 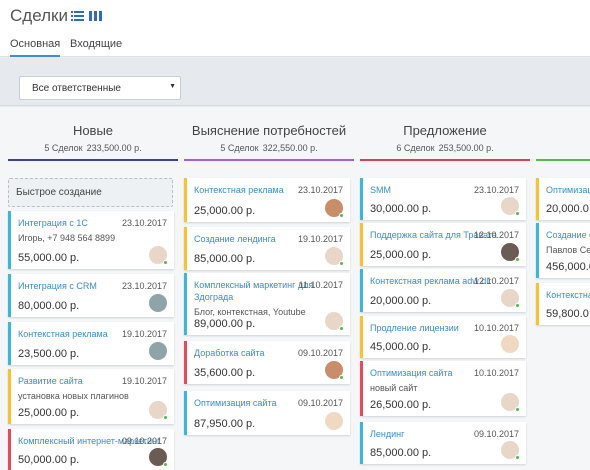 I want to click on deal-info: Блог, контекстная, Youtube, so click(x=250, y=312).